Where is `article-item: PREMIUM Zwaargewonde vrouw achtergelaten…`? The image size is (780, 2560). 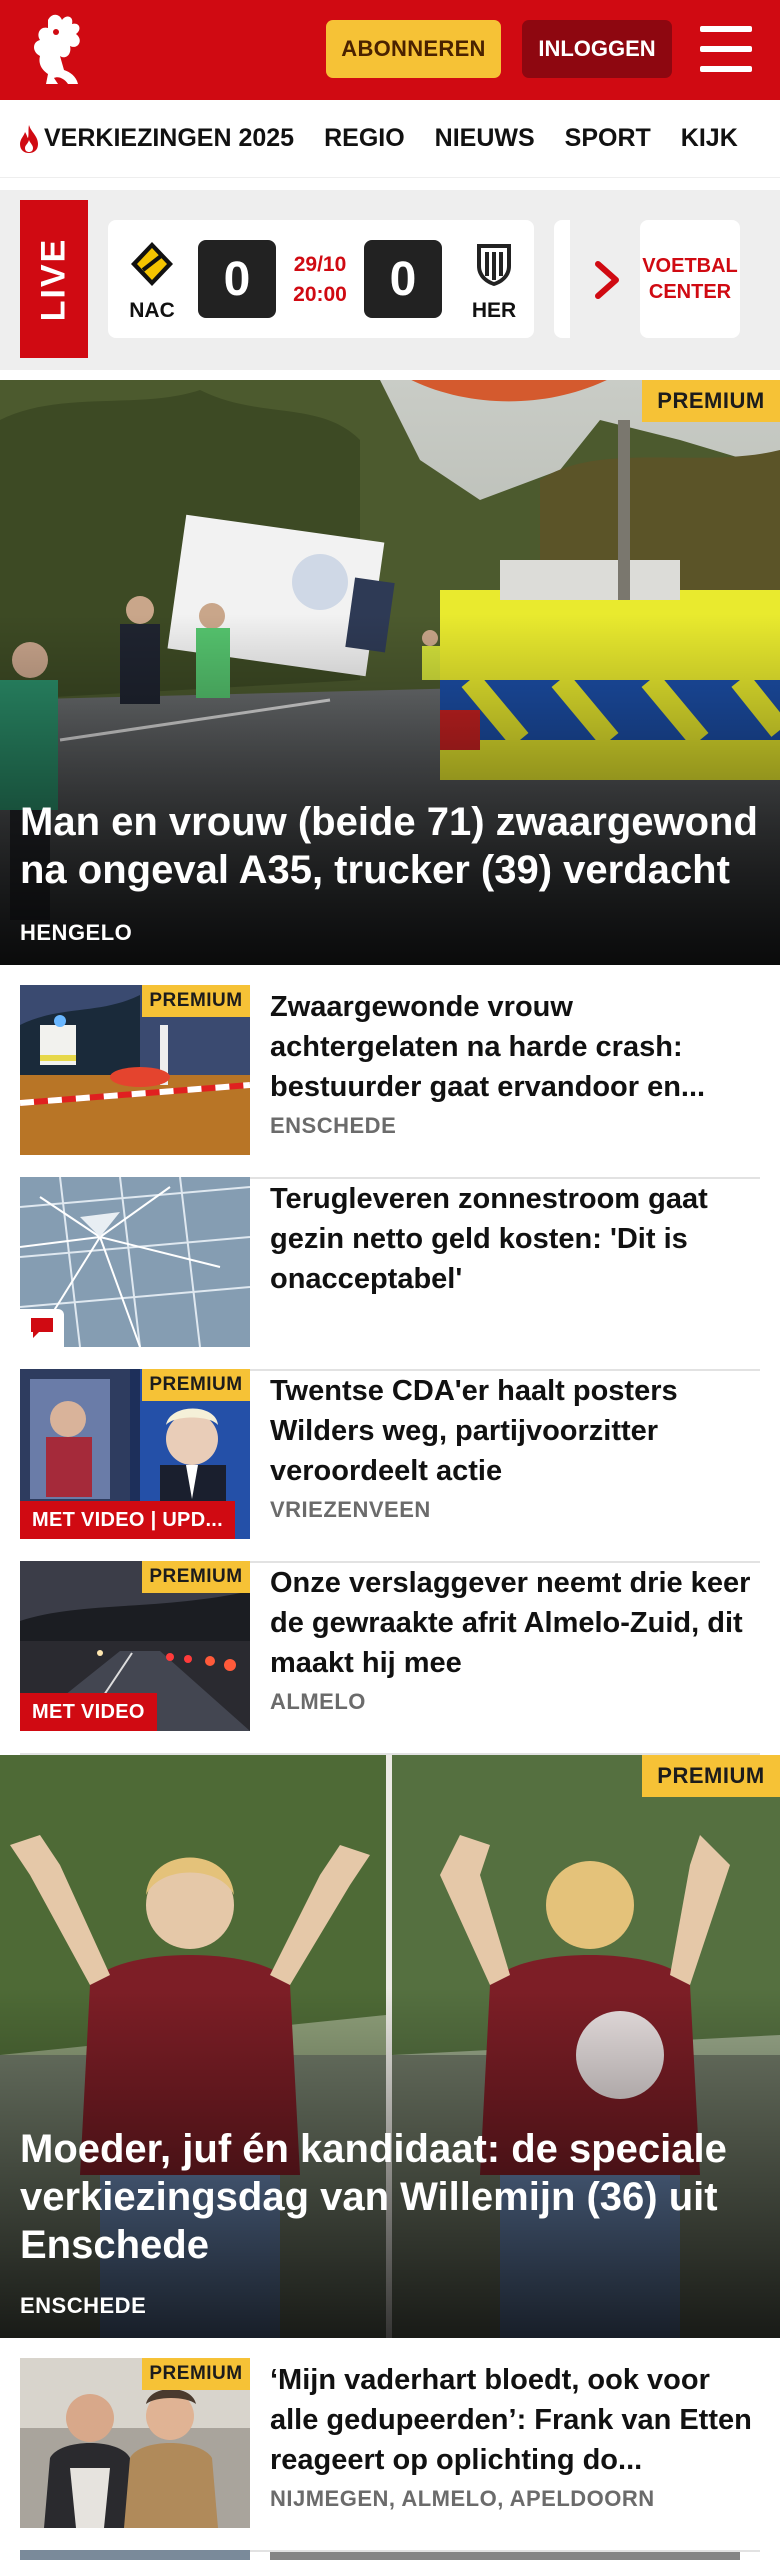 article-item: PREMIUM Zwaargewonde vrouw achtergelaten… is located at coordinates (390, 1082).